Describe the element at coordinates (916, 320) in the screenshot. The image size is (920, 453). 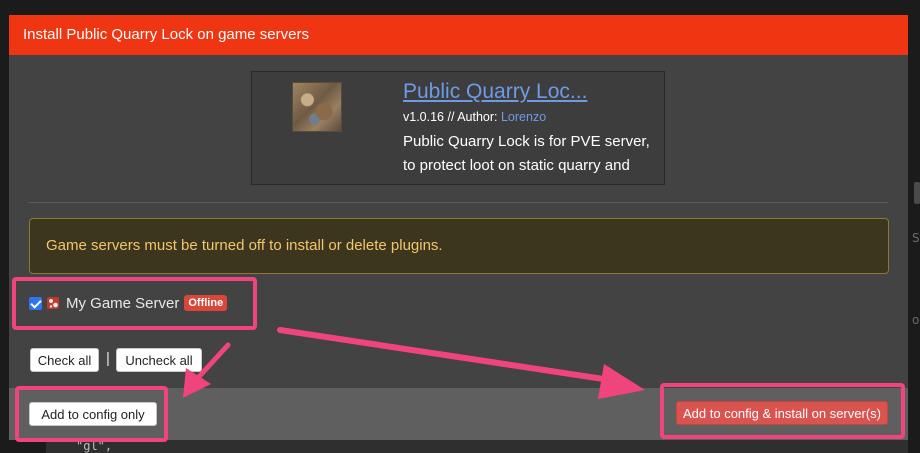
I see `background-text-fragment: o` at that location.